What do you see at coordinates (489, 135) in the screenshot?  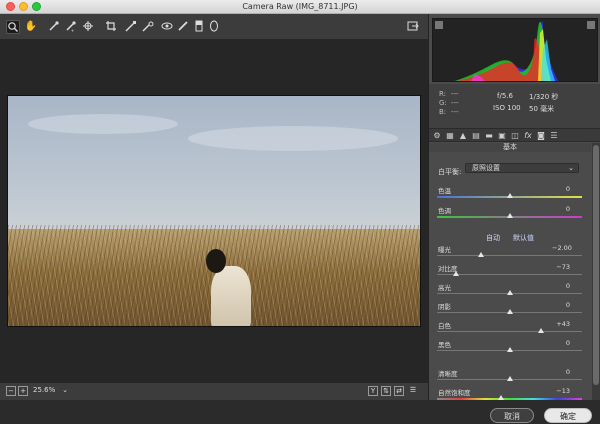 I see `split-toning-tab-icon: ▬` at bounding box center [489, 135].